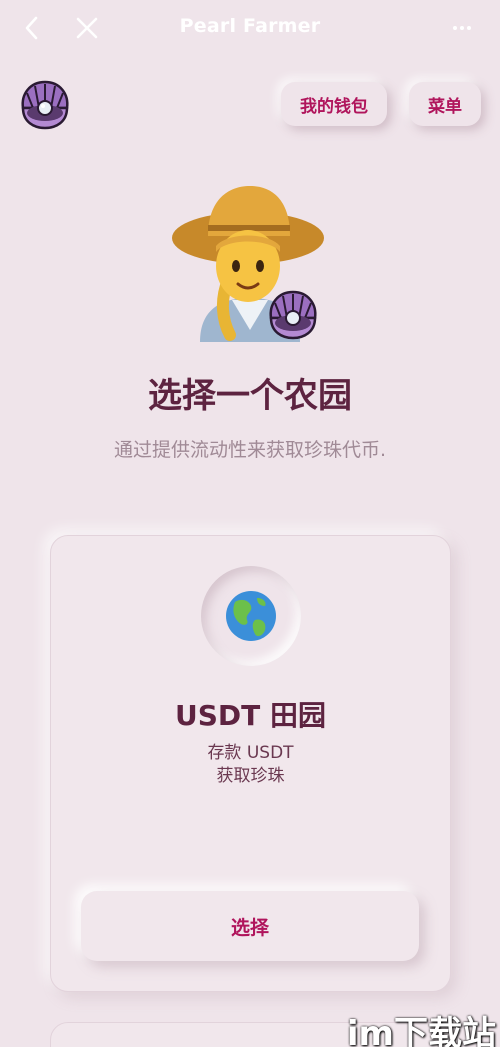 Image resolution: width=500 pixels, height=1047 pixels. I want to click on more-horizontal-icon, so click(462, 28).